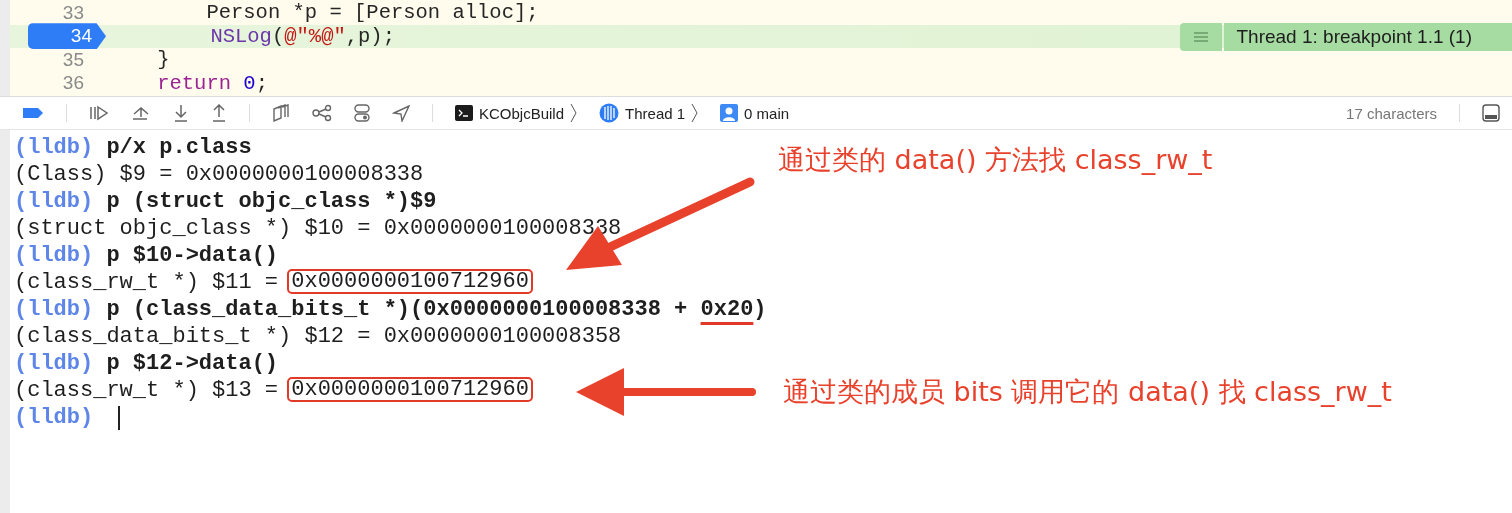 Image resolution: width=1512 pixels, height=513 pixels. What do you see at coordinates (33, 113) in the screenshot?
I see `breakpoints-toggle-icon` at bounding box center [33, 113].